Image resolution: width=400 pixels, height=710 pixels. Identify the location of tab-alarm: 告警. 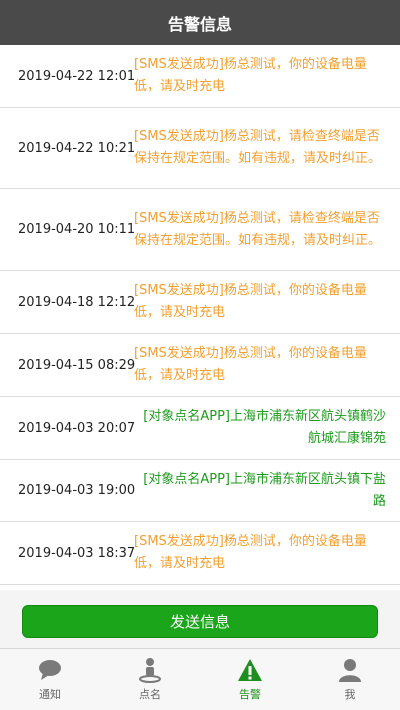
(250, 679).